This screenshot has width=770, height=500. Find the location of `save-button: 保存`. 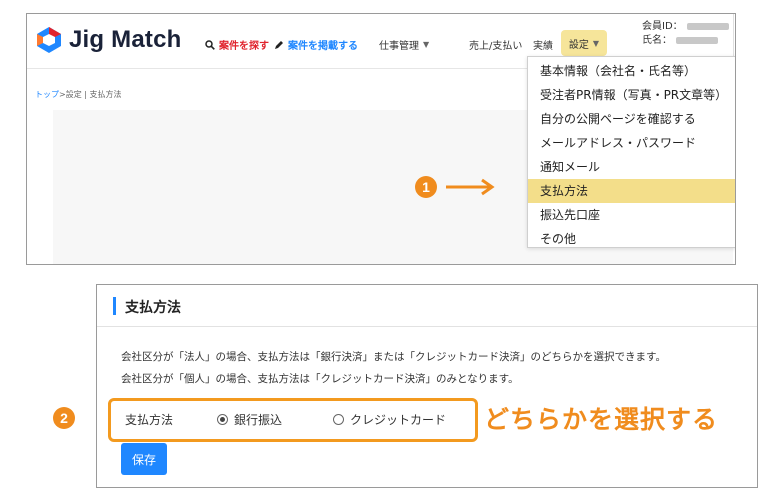

save-button: 保存 is located at coordinates (144, 459).